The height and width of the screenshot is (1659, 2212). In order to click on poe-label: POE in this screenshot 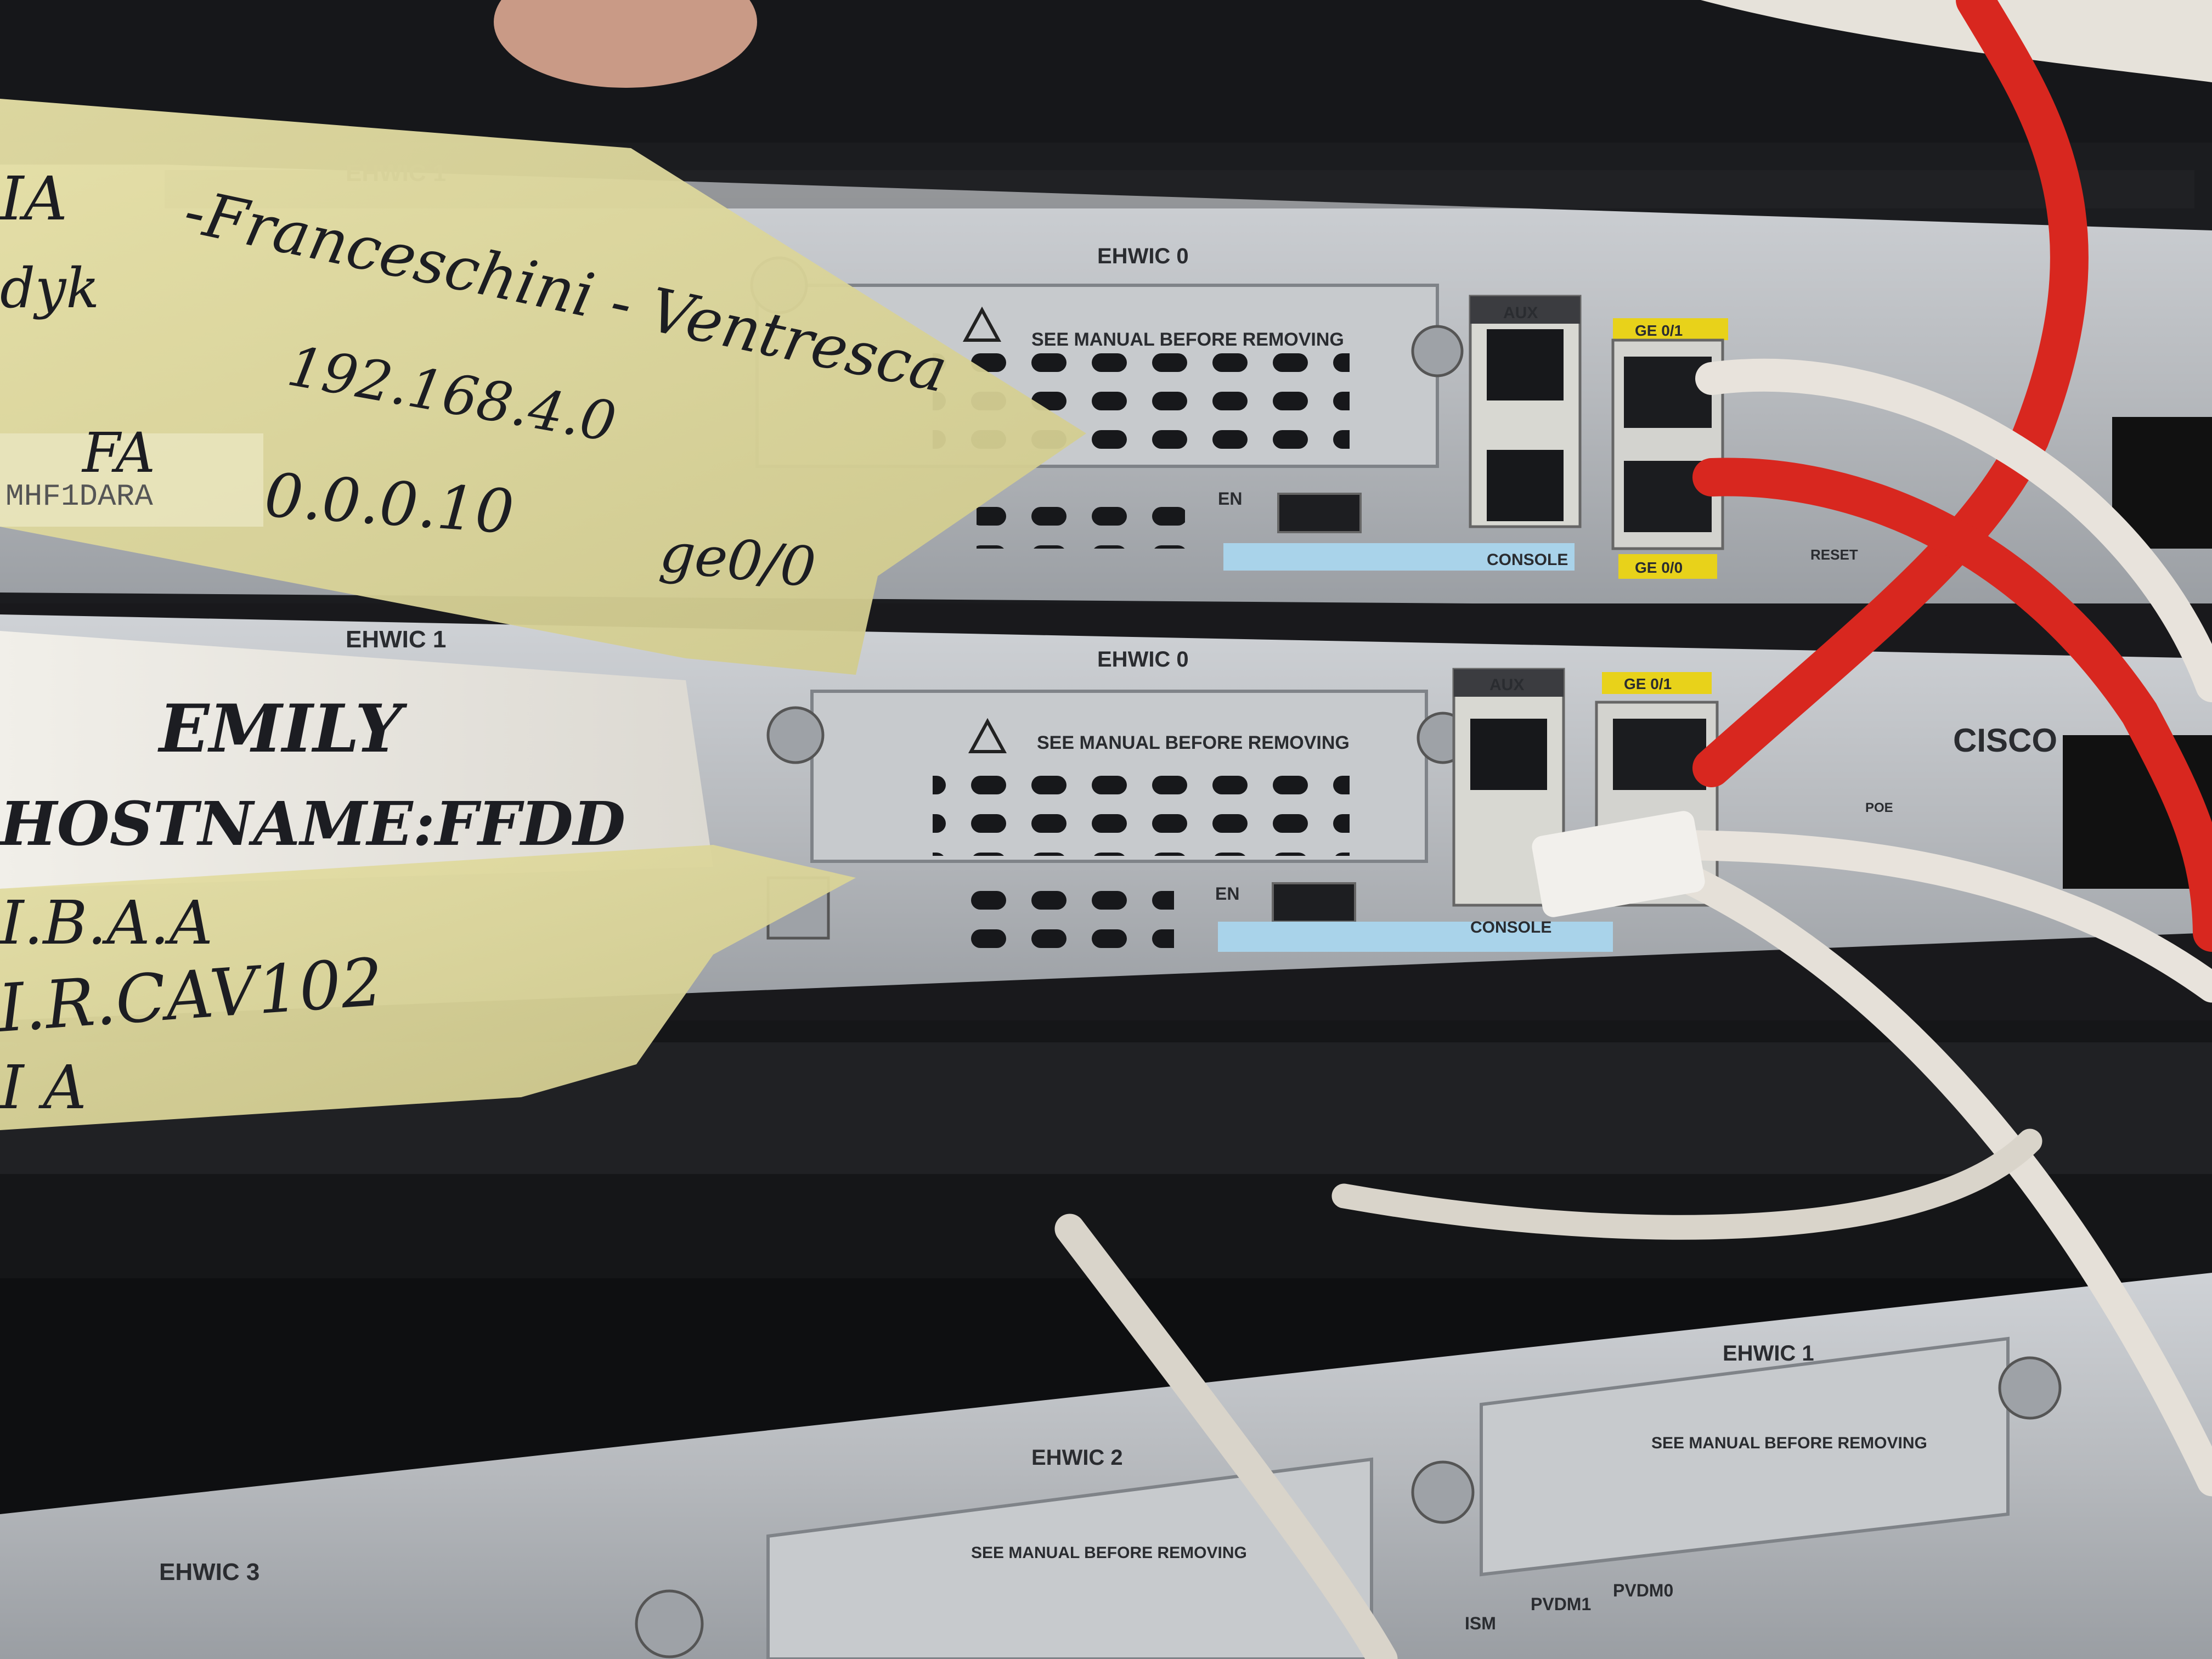, I will do `click(1879, 807)`.